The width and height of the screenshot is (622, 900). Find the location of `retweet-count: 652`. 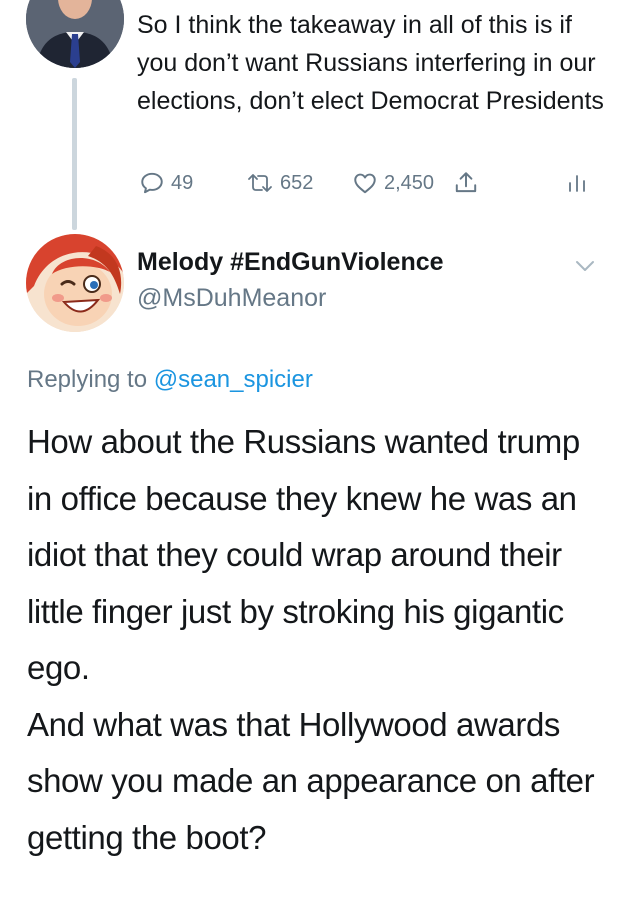

retweet-count: 652 is located at coordinates (297, 182).